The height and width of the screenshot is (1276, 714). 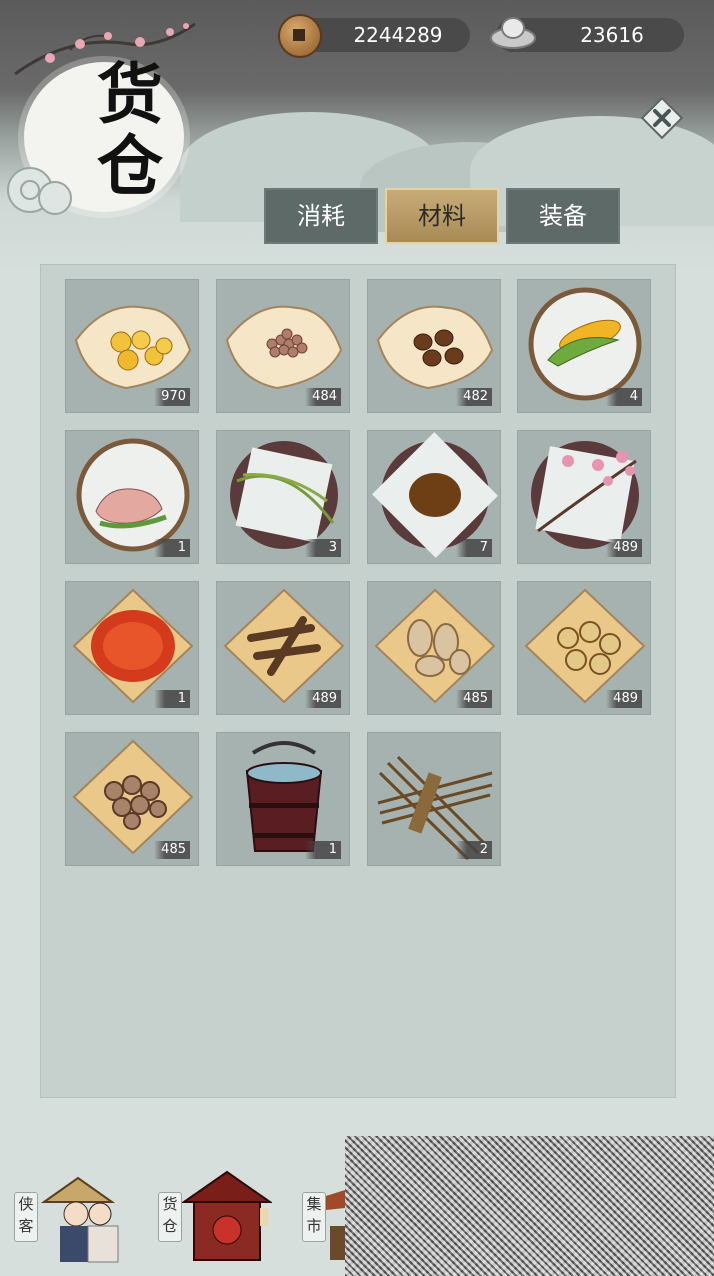 I want to click on copper-coin-value: 2244289, so click(x=398, y=35).